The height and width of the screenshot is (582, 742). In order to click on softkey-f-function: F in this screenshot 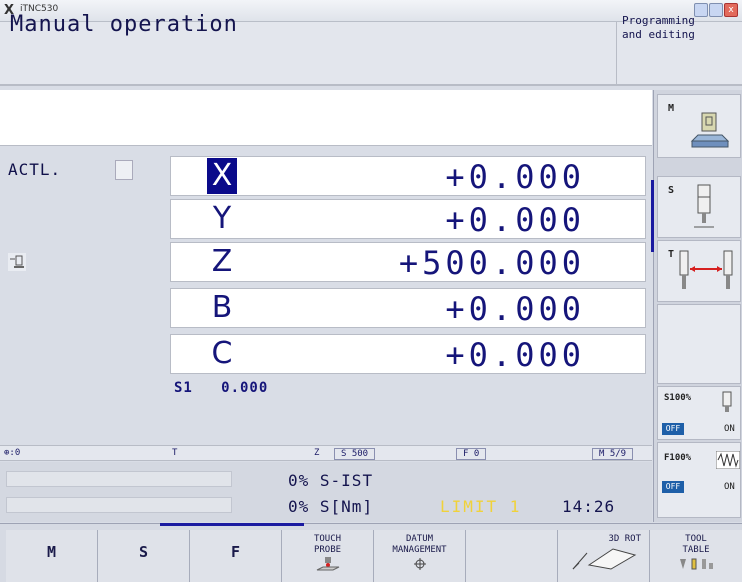, I will do `click(236, 556)`.